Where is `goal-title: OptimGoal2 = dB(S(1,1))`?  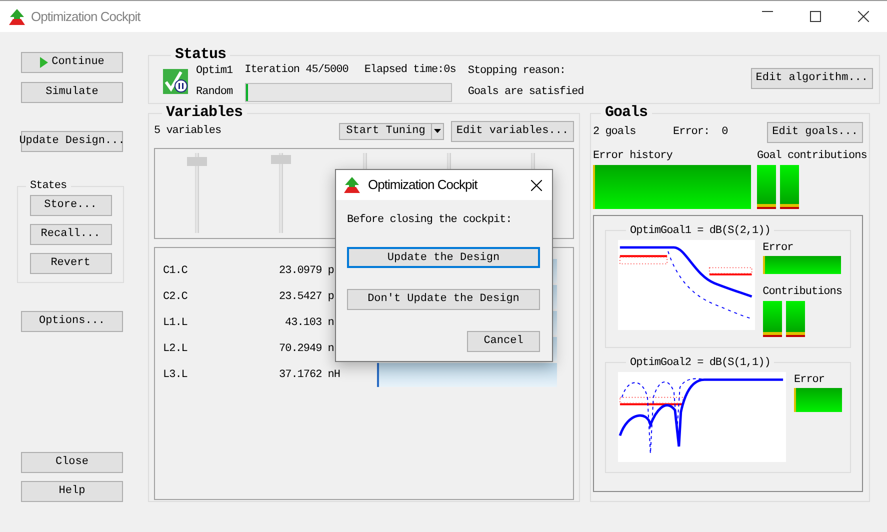 goal-title: OptimGoal2 = dB(S(1,1)) is located at coordinates (700, 363).